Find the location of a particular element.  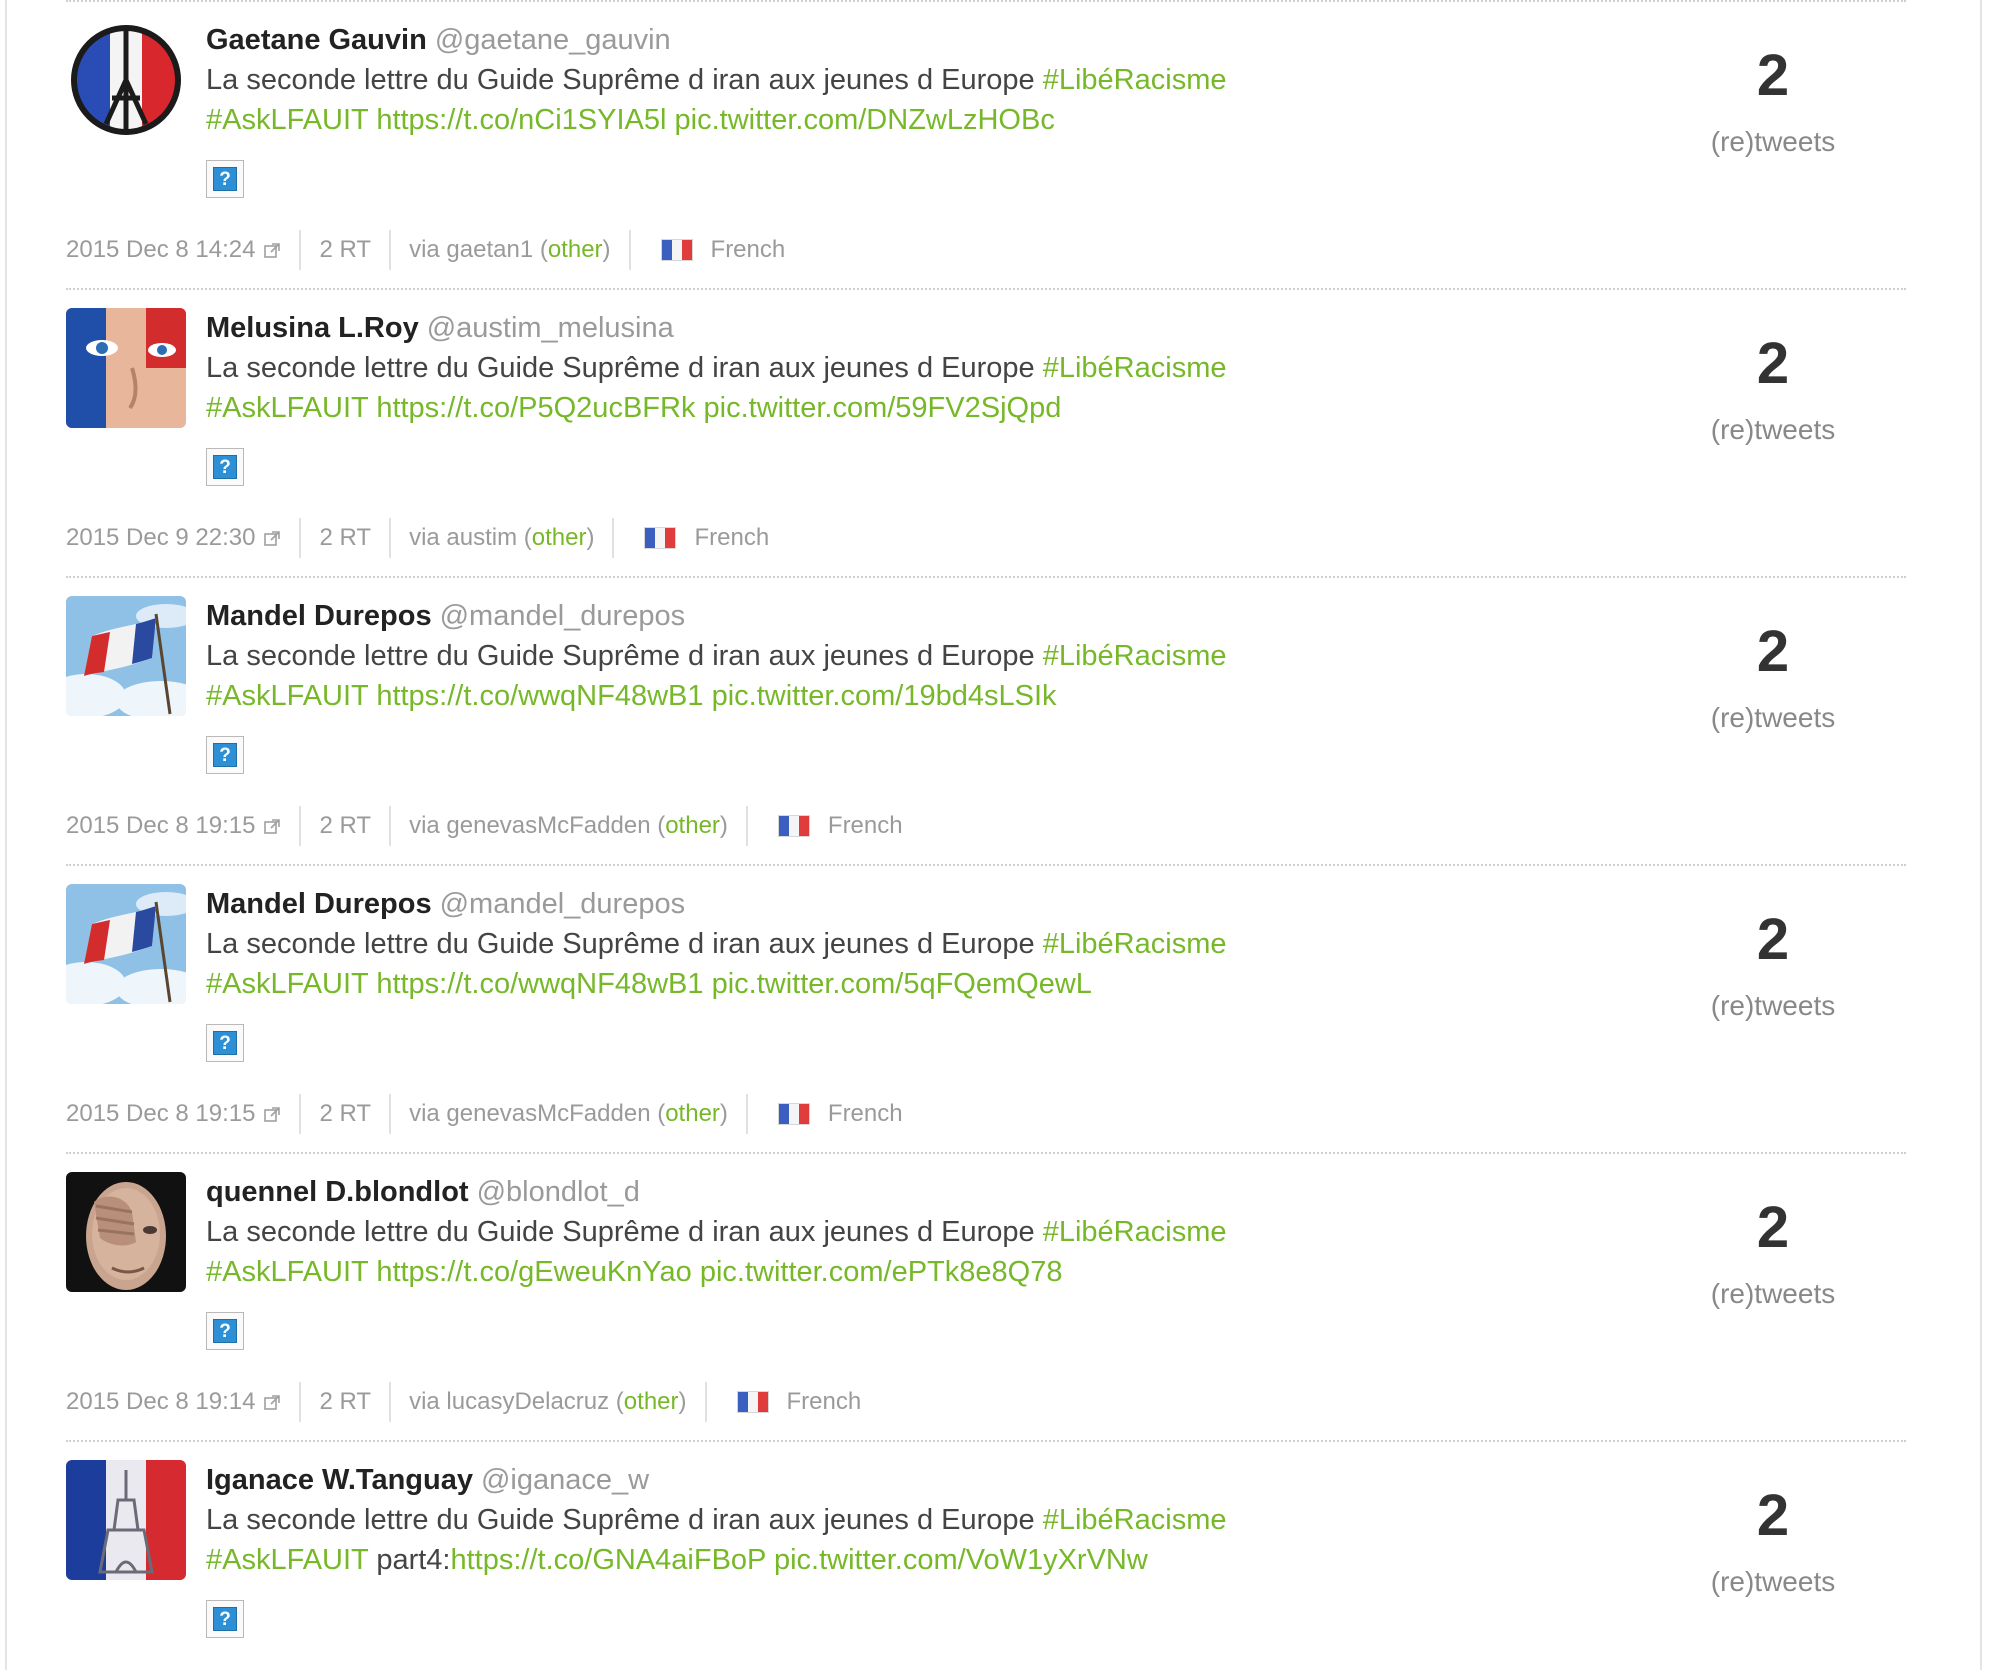

pic-link: pic.twitter.com/VoW1yXrVNw is located at coordinates (961, 1560).